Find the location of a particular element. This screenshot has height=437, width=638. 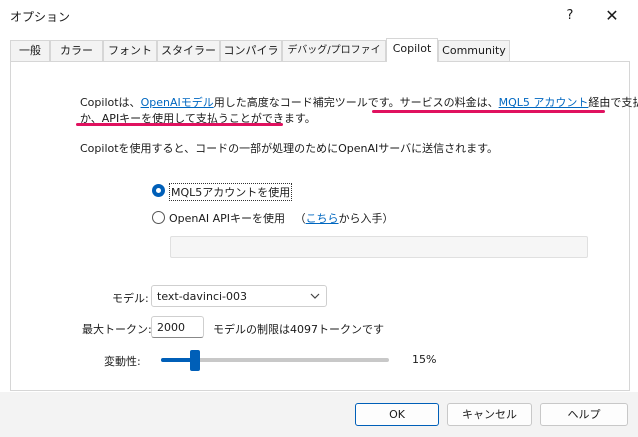

model-select: text-davinci-003 is located at coordinates (239, 296).